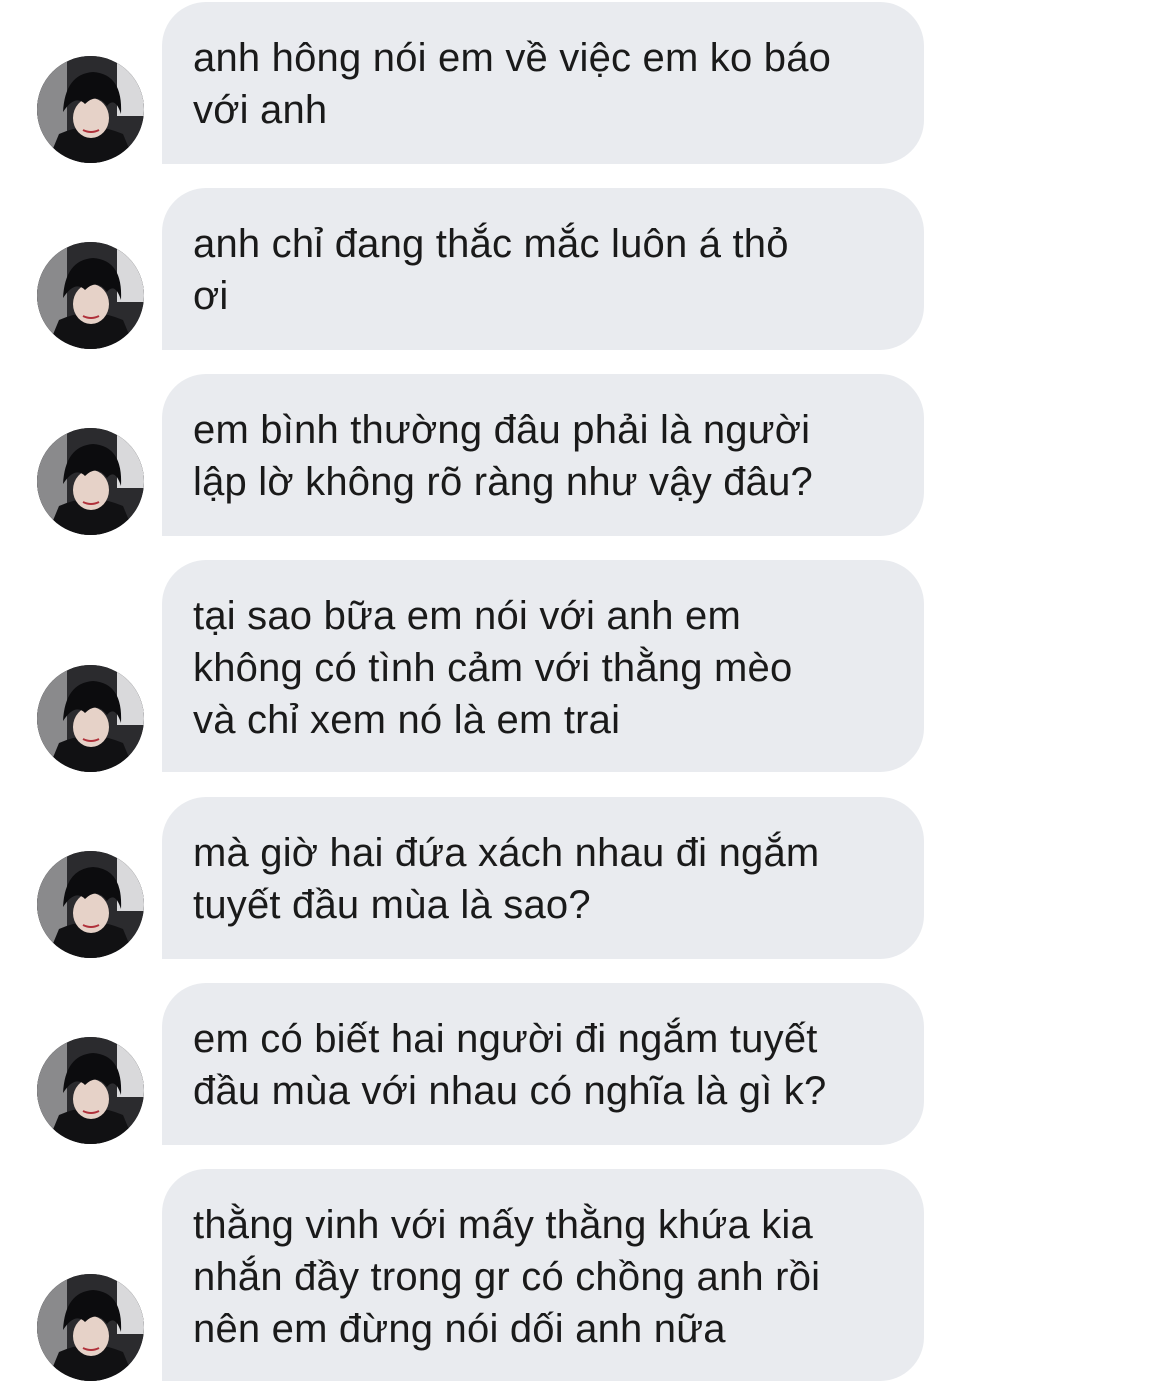 The height and width of the screenshot is (1393, 1170). Describe the element at coordinates (503, 1225) in the screenshot. I see `message-text: thằng vinh với mấy thằng khứa kia` at that location.